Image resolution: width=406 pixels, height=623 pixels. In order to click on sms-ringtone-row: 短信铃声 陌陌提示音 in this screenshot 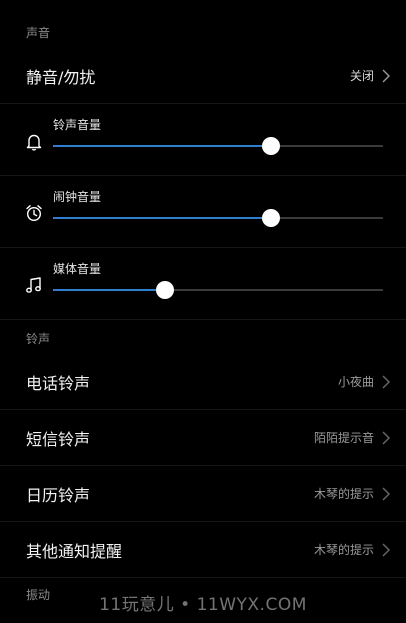, I will do `click(203, 438)`.